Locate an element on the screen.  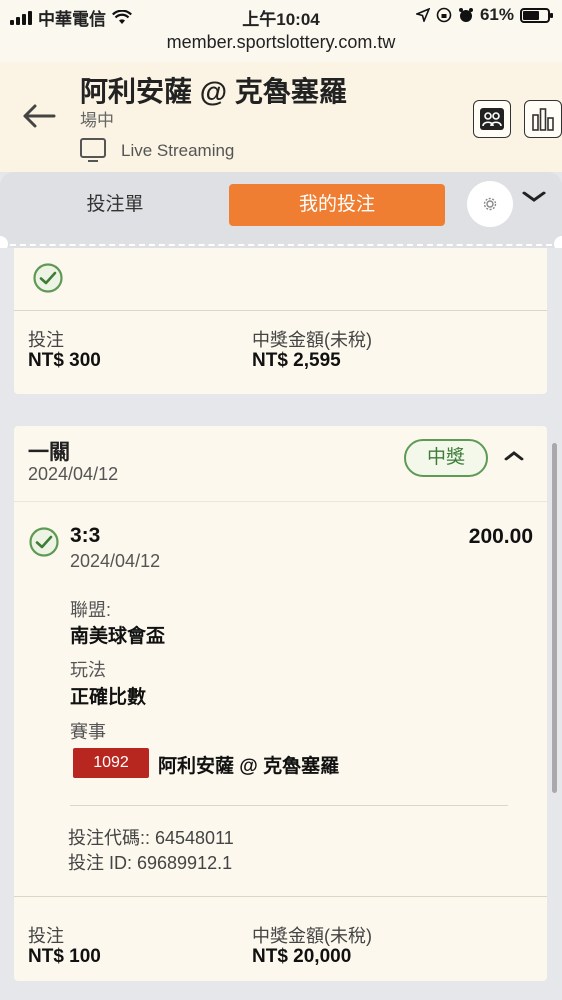
live-streaming-link: Live Streaming is located at coordinates (177, 151).